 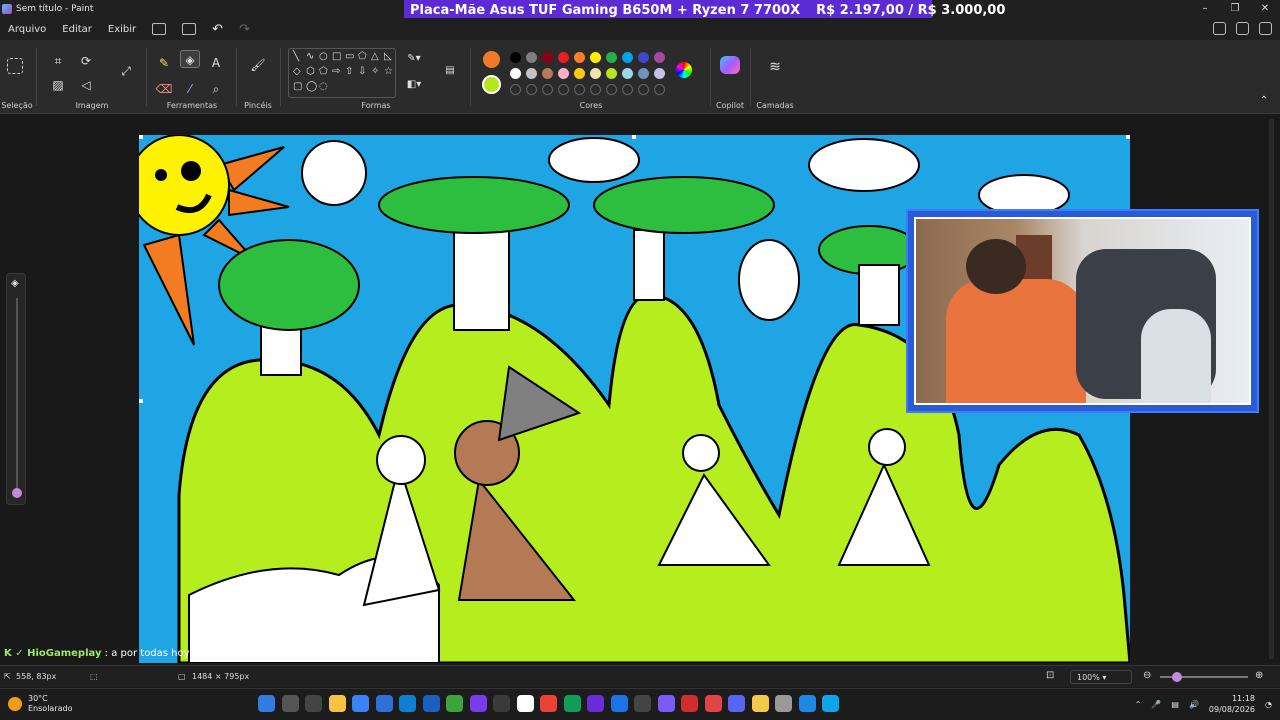 I want to click on flip-icon: ◁, so click(x=86, y=85).